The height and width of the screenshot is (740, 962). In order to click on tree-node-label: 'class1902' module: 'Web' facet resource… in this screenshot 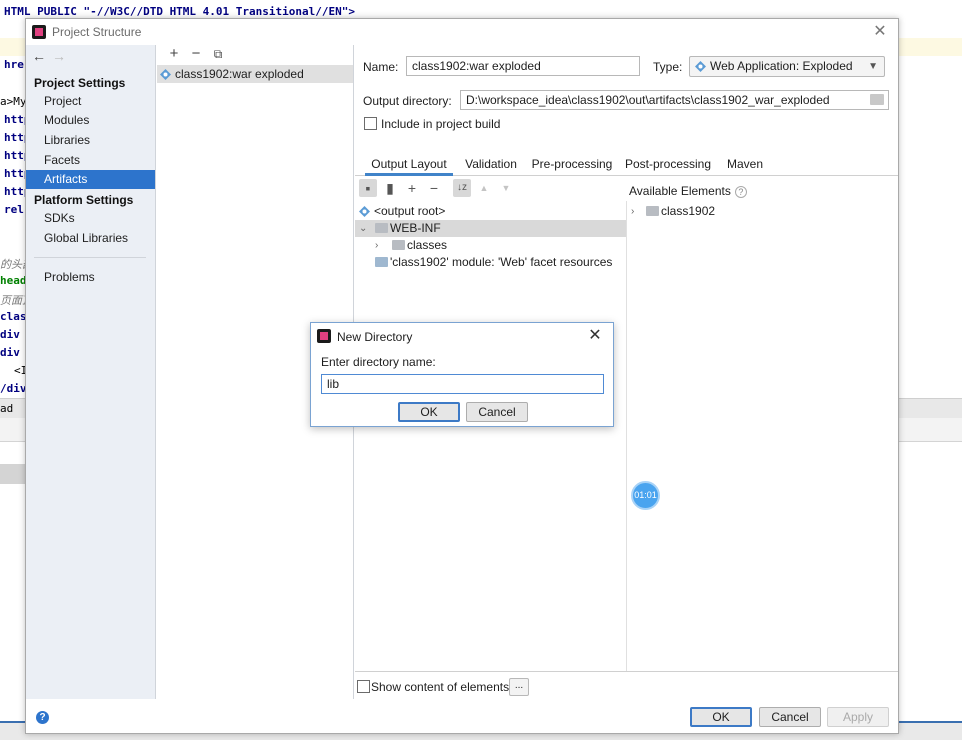, I will do `click(501, 262)`.